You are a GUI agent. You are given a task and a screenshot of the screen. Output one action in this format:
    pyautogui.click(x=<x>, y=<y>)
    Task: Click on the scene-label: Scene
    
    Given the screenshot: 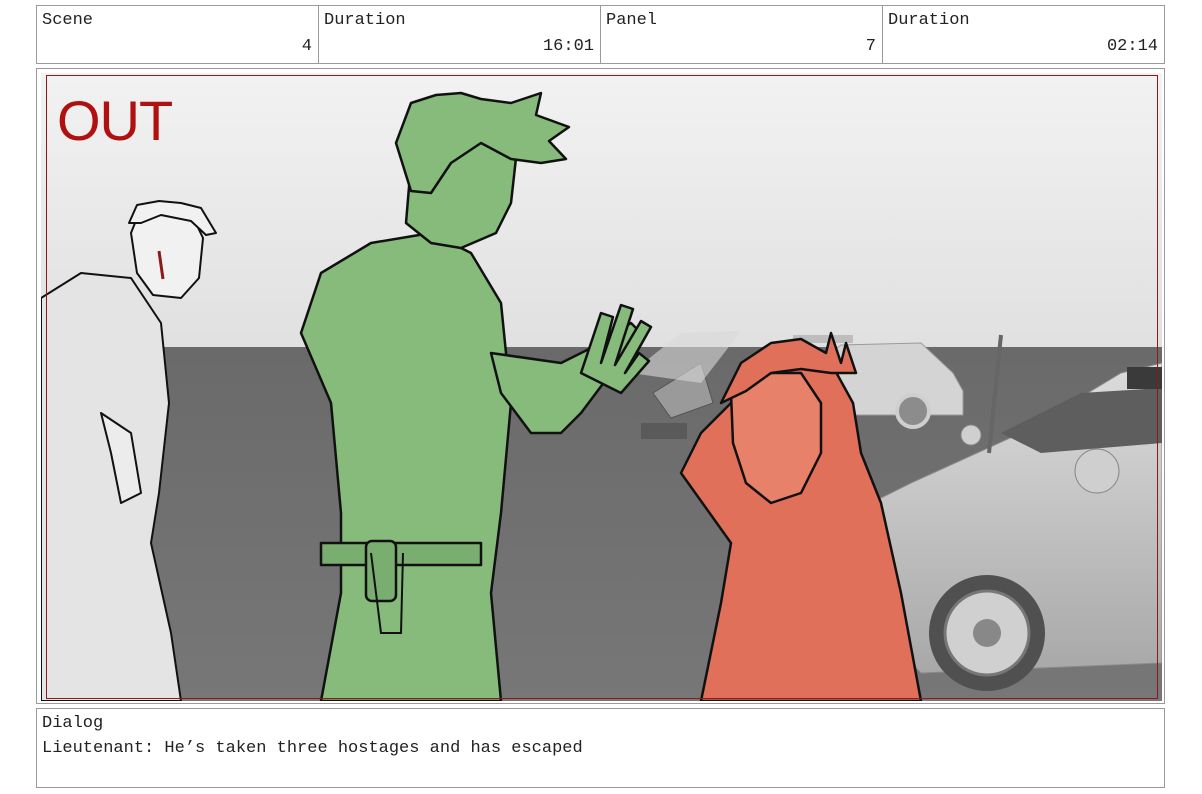 What is the action you would take?
    pyautogui.click(x=68, y=20)
    